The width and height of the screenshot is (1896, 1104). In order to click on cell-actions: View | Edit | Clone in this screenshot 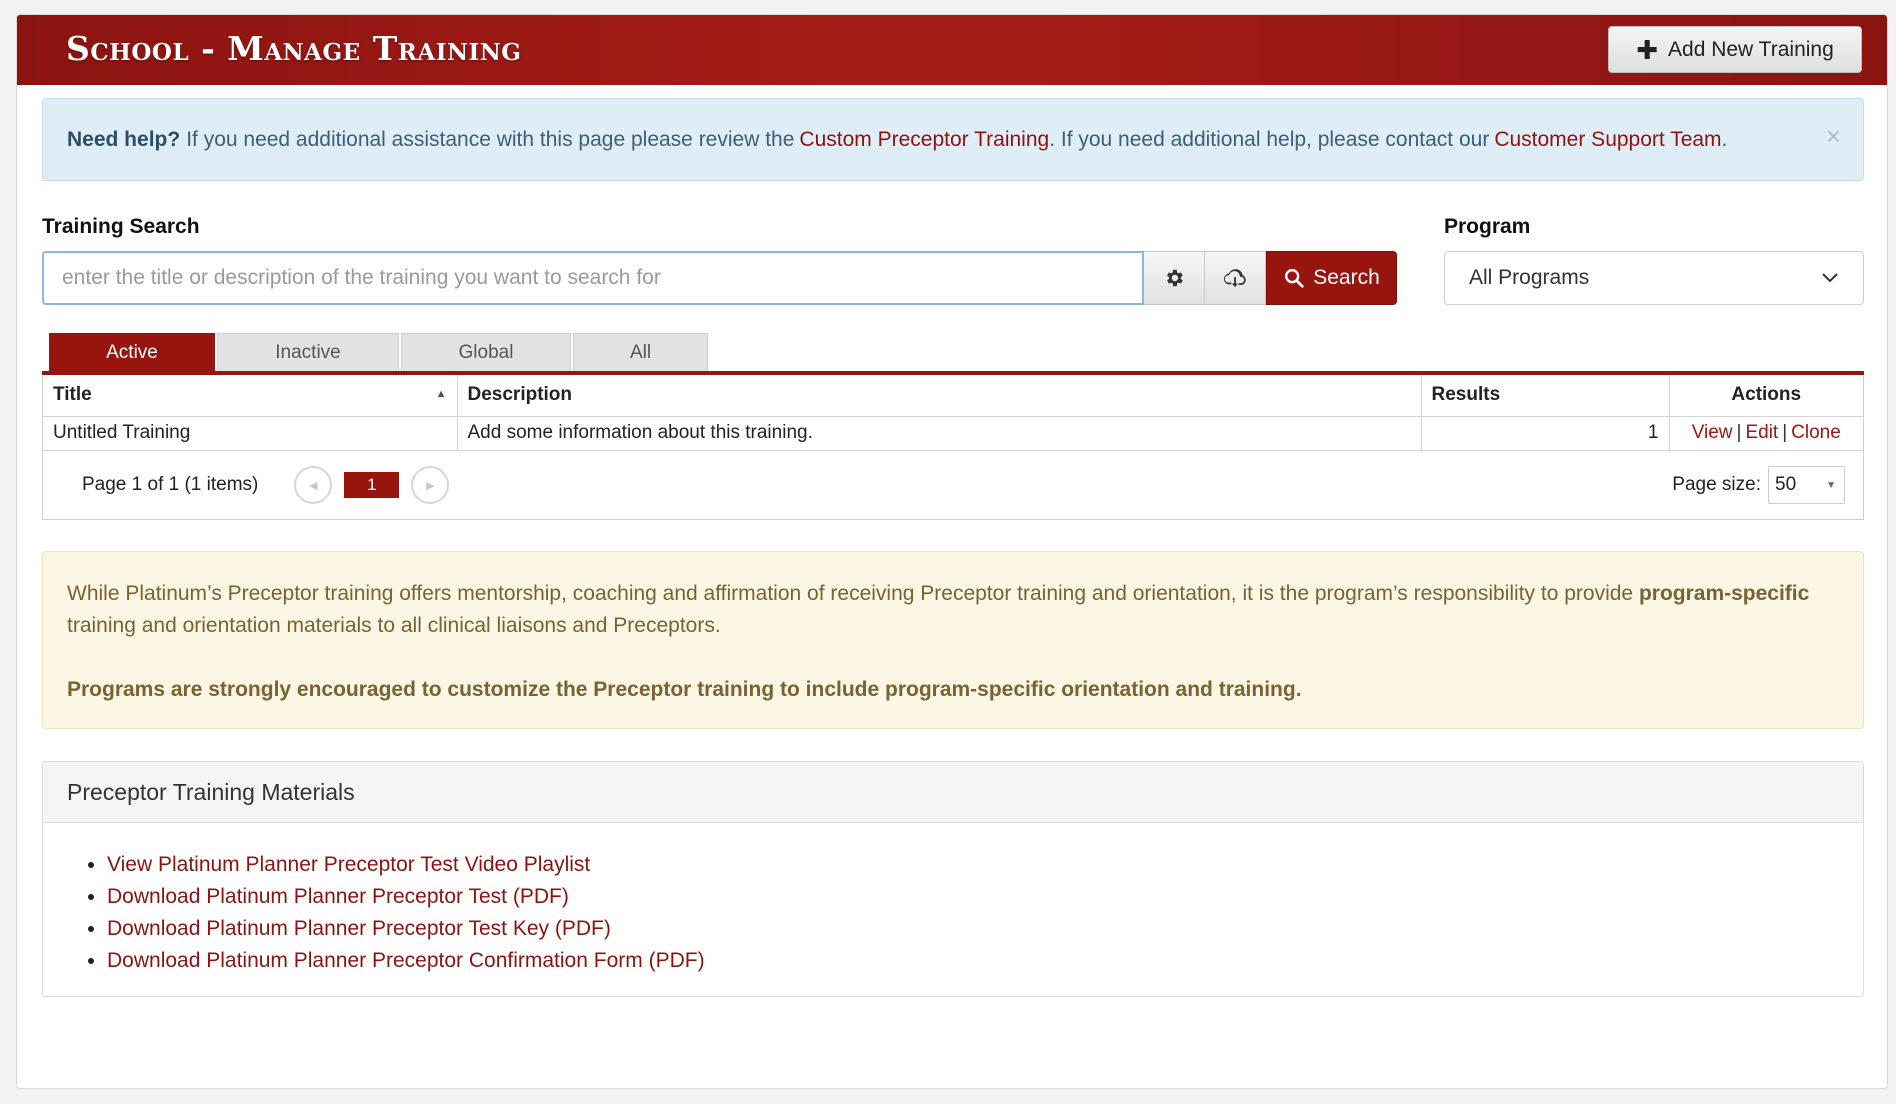, I will do `click(1766, 433)`.